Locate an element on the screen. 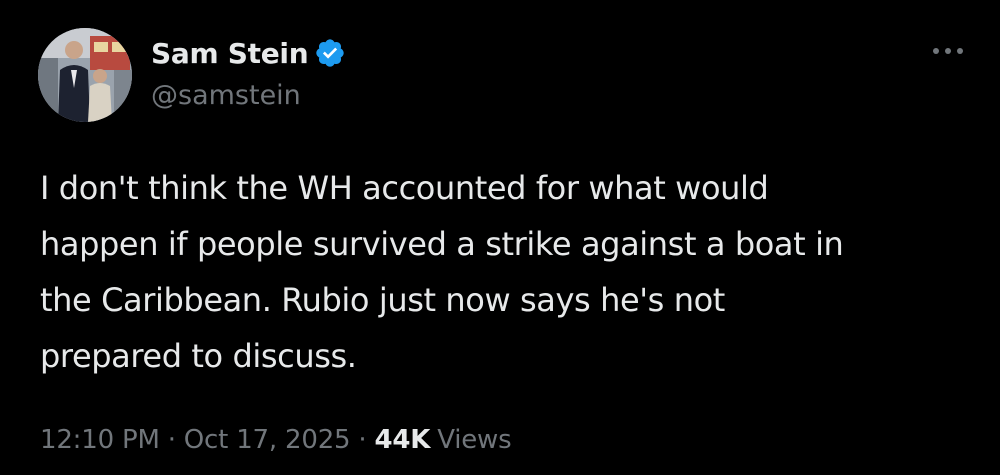  more-options-icon is located at coordinates (948, 51).